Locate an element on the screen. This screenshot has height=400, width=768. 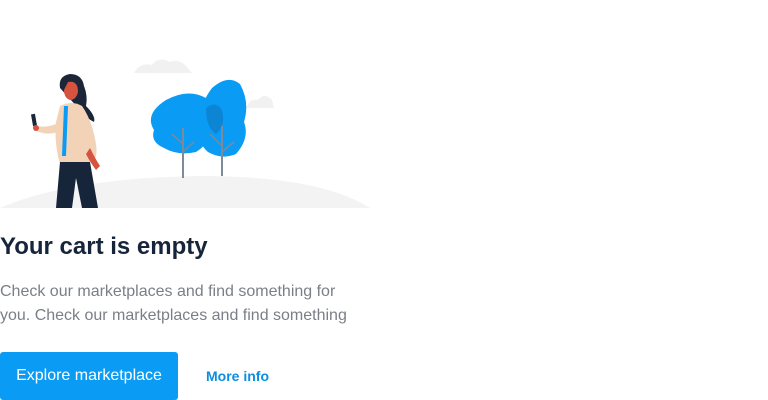
ground is located at coordinates (185, 192).